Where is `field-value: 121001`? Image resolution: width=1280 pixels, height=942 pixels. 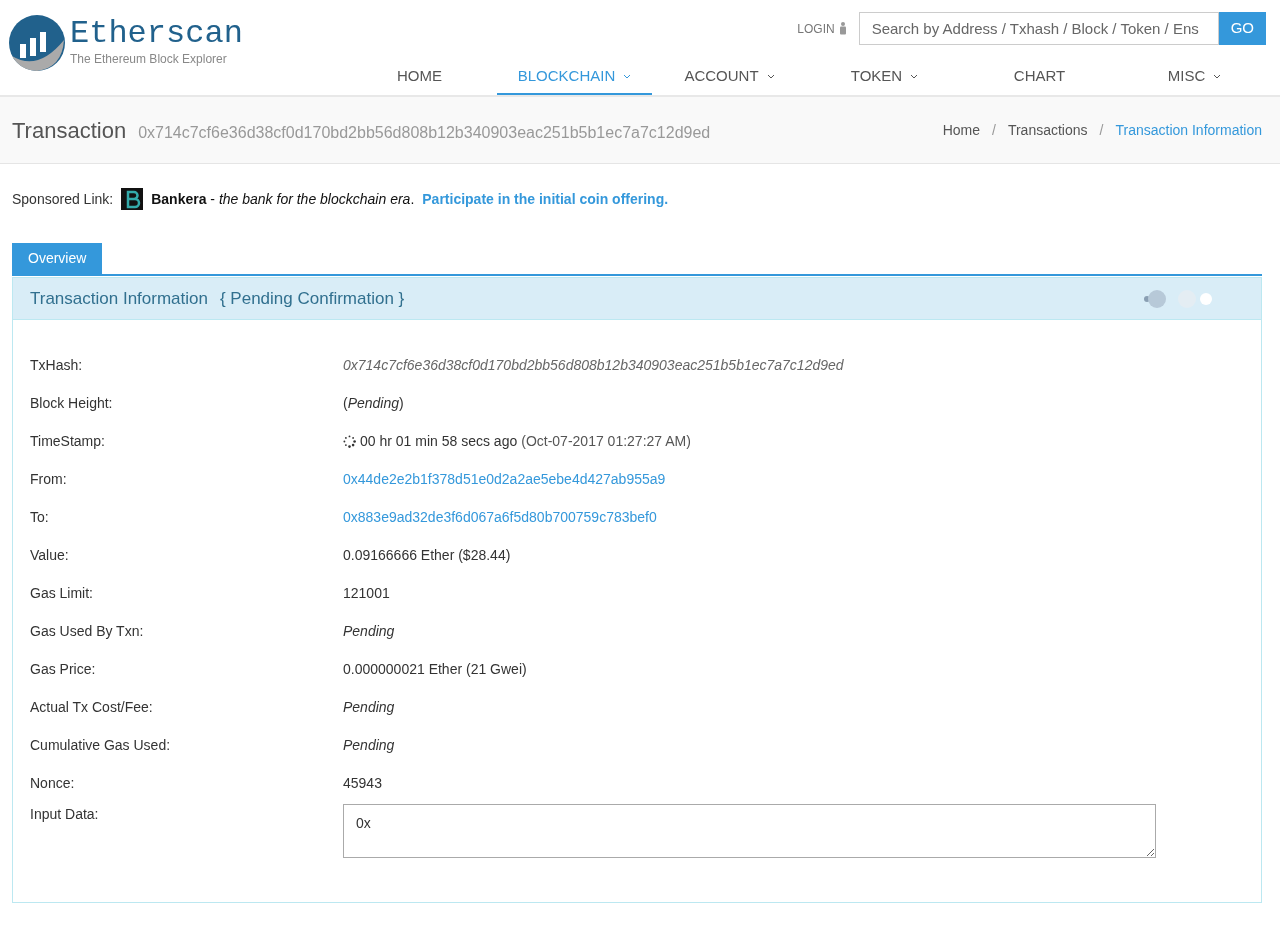 field-value: 121001 is located at coordinates (366, 593).